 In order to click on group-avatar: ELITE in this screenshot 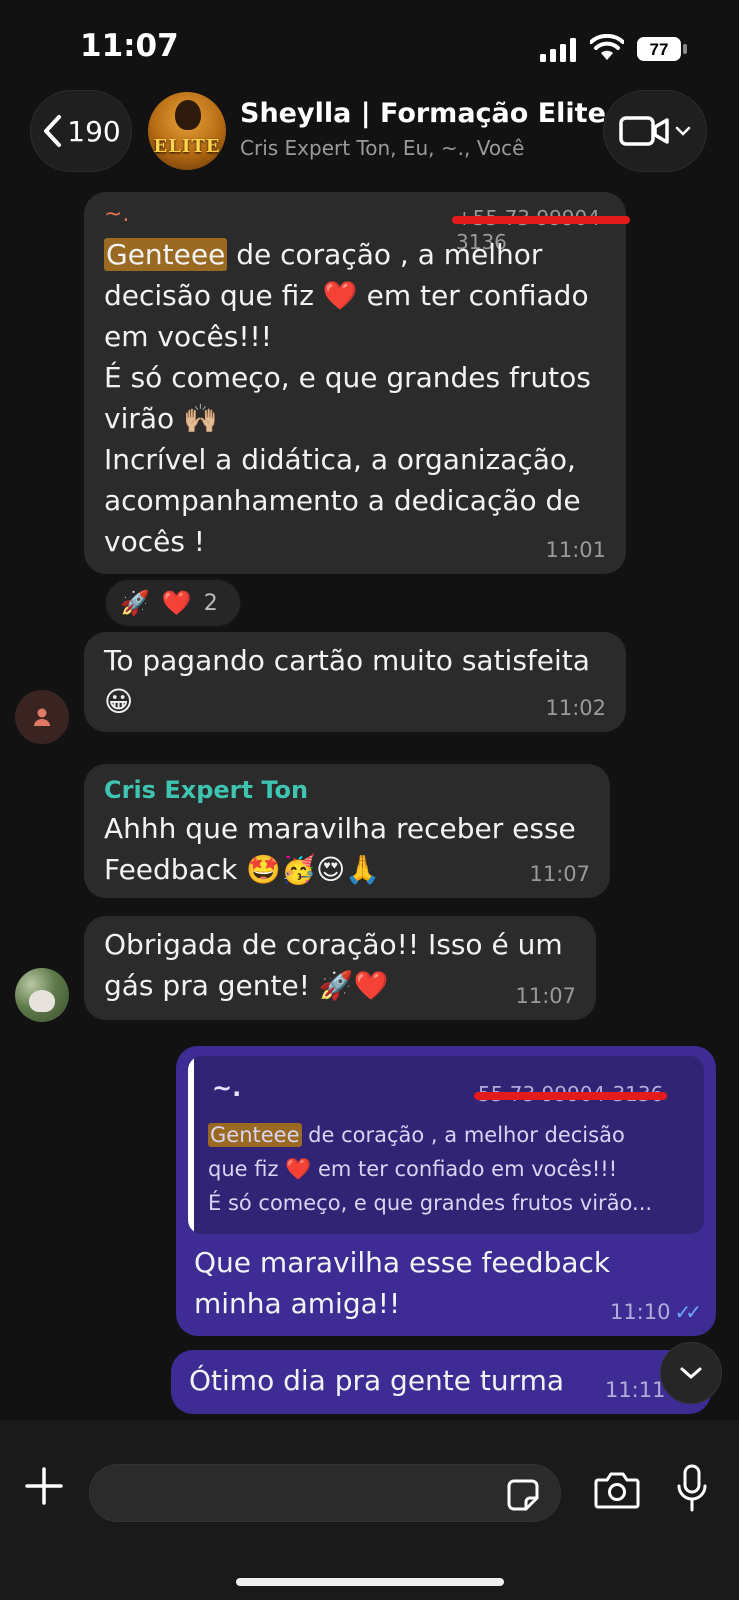, I will do `click(187, 131)`.